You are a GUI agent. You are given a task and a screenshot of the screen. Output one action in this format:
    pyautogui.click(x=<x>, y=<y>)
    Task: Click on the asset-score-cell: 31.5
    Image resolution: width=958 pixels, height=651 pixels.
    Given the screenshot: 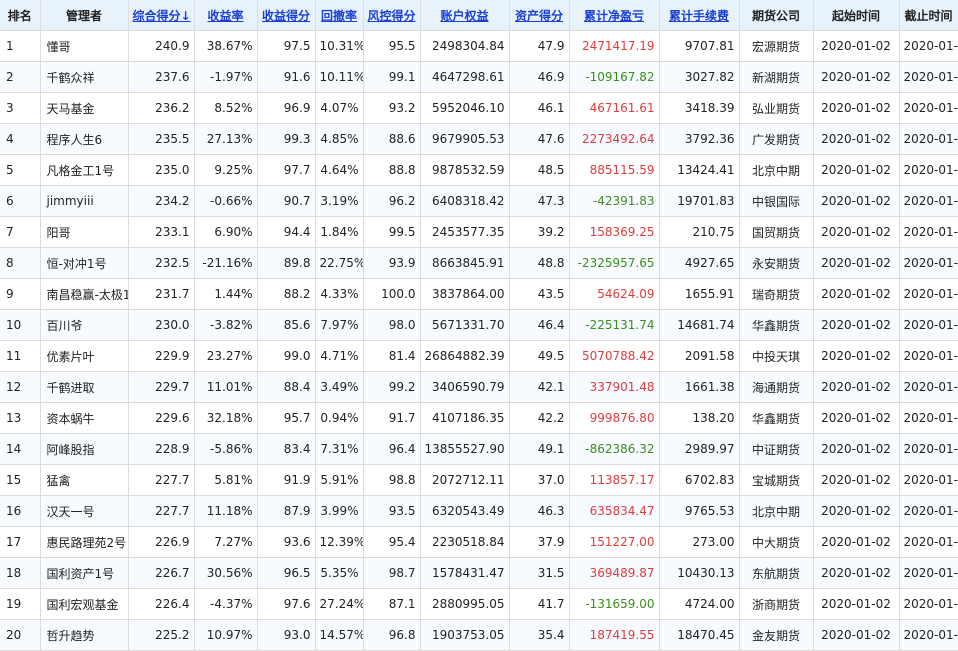 What is the action you would take?
    pyautogui.click(x=539, y=573)
    